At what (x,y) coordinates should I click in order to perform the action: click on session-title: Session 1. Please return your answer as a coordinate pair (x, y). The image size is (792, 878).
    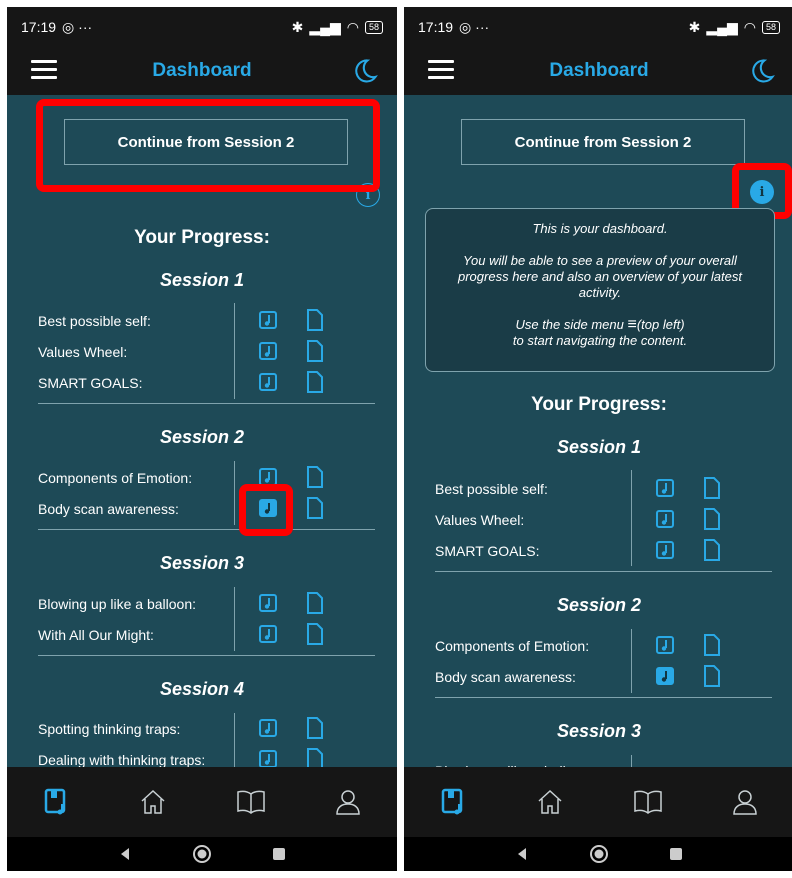
    Looking at the image, I should click on (202, 280).